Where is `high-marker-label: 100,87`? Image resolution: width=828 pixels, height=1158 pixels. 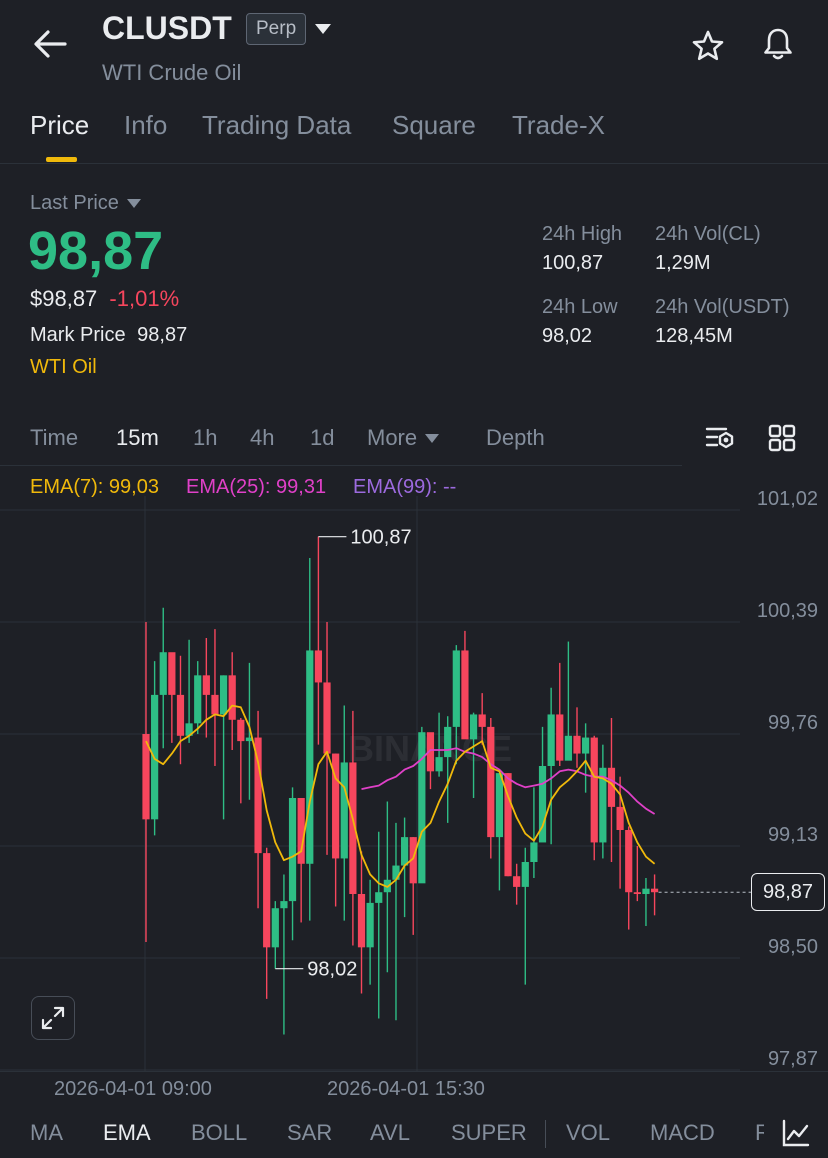 high-marker-label: 100,87 is located at coordinates (380, 538).